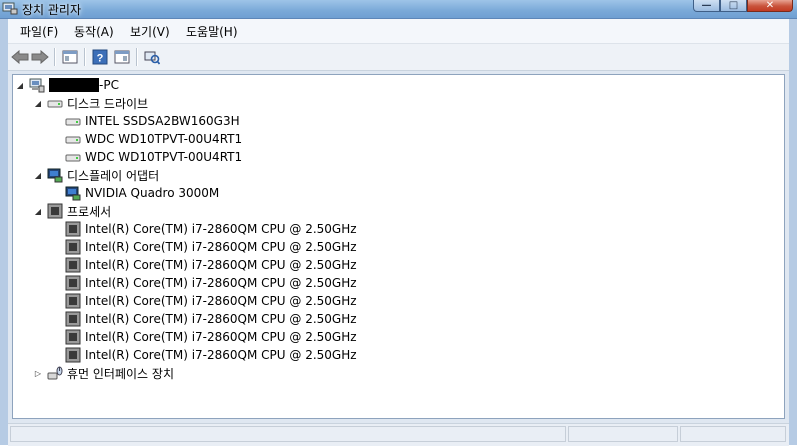  Describe the element at coordinates (108, 103) in the screenshot. I see `group-label: 디스크 드라이브` at that location.